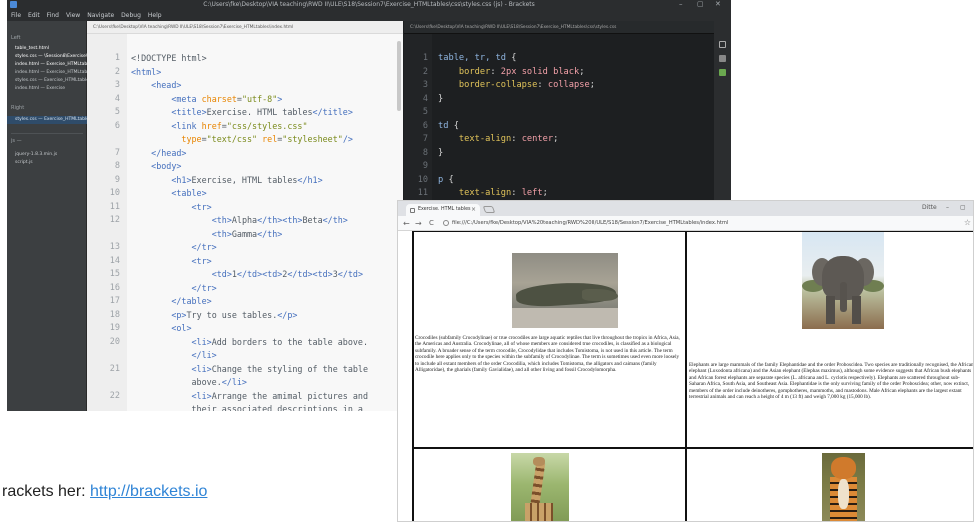  Describe the element at coordinates (55, 56) in the screenshot. I see `working-file: styles.css — \Session8\Exercise\css` at that location.